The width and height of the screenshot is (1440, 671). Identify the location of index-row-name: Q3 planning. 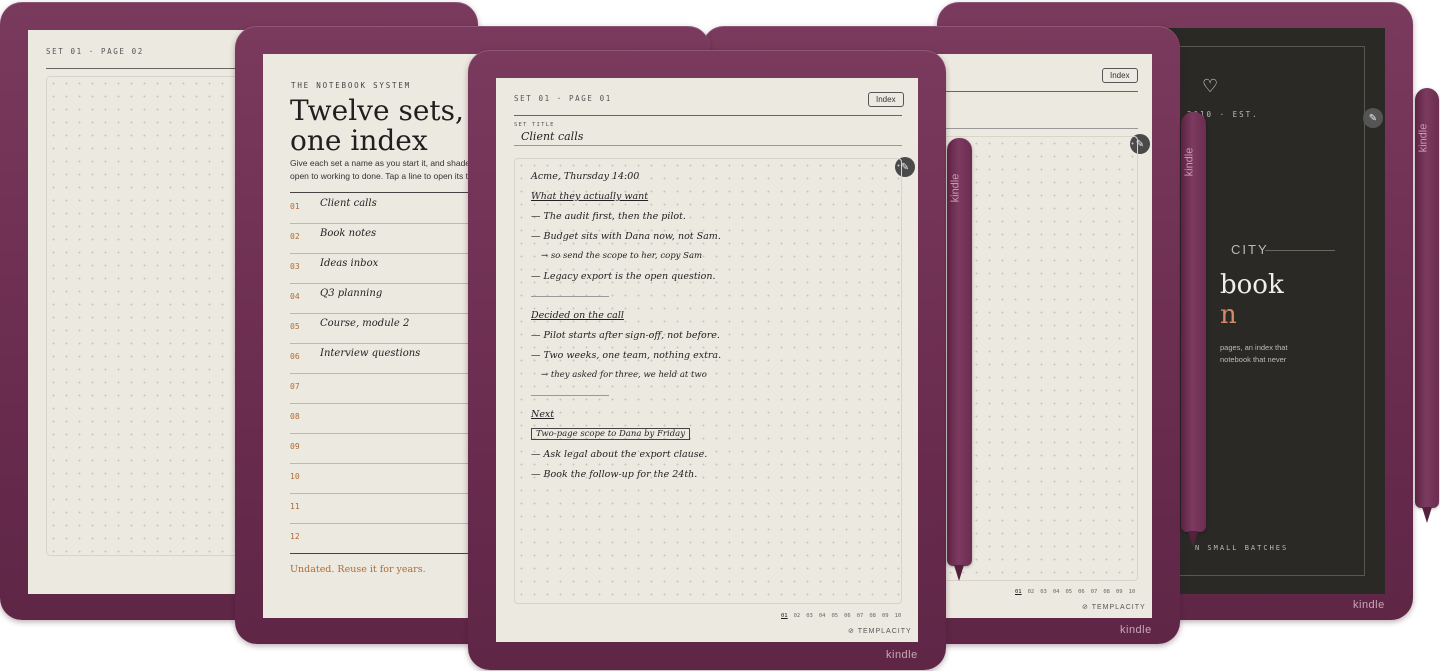
(351, 293).